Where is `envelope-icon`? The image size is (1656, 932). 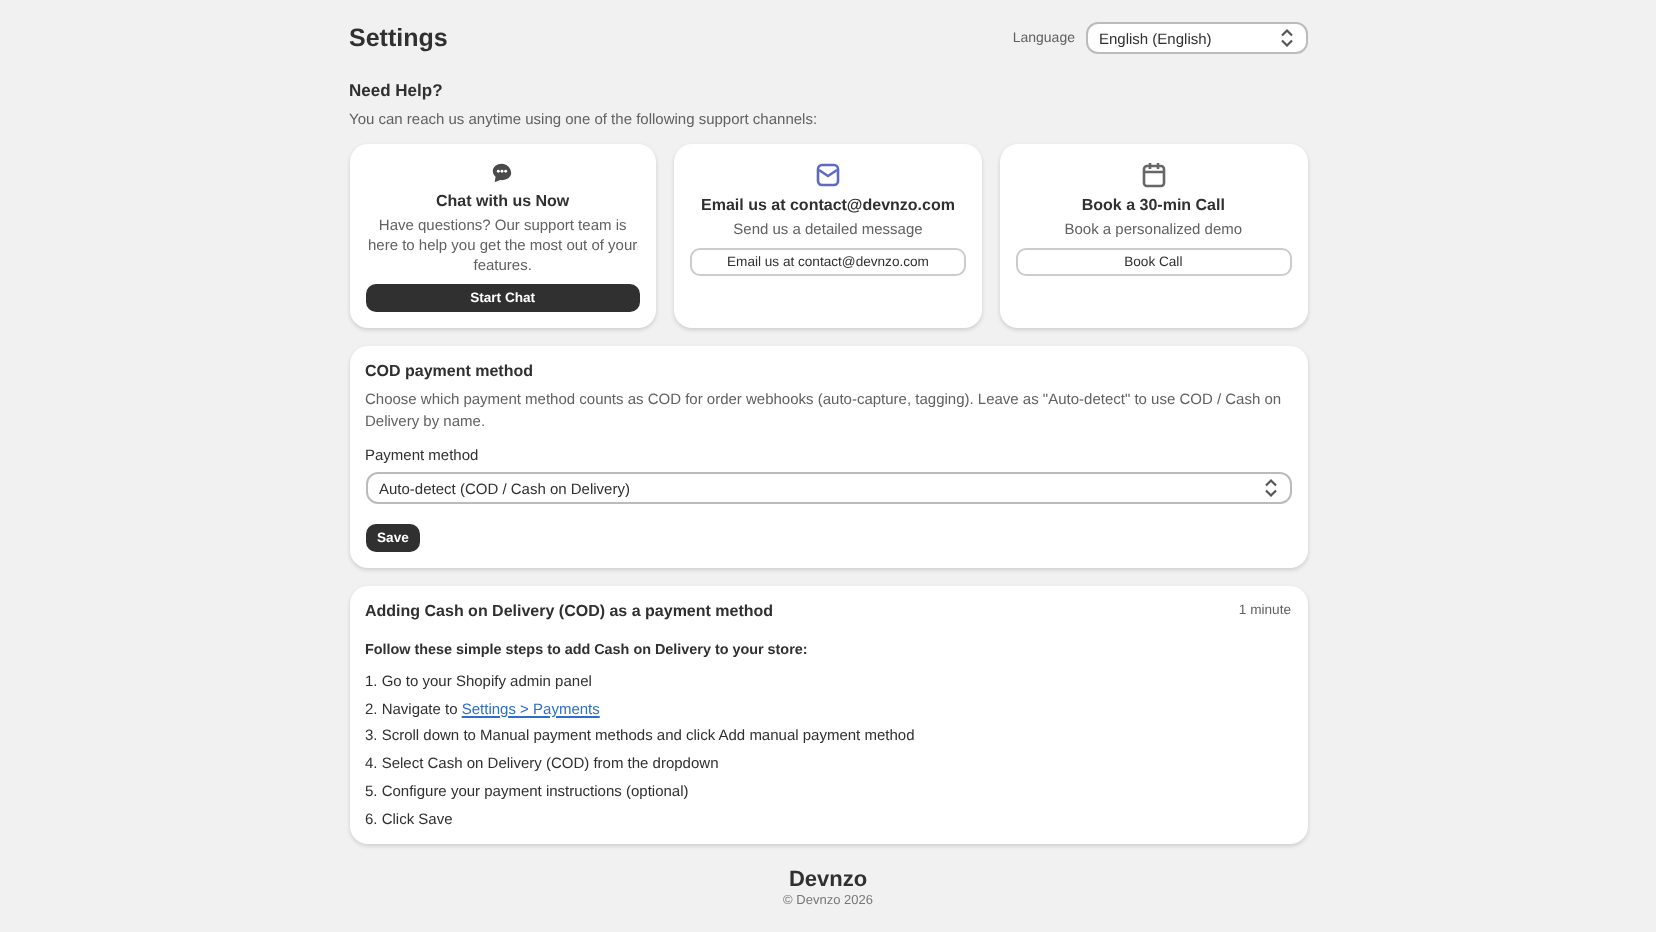 envelope-icon is located at coordinates (827, 175).